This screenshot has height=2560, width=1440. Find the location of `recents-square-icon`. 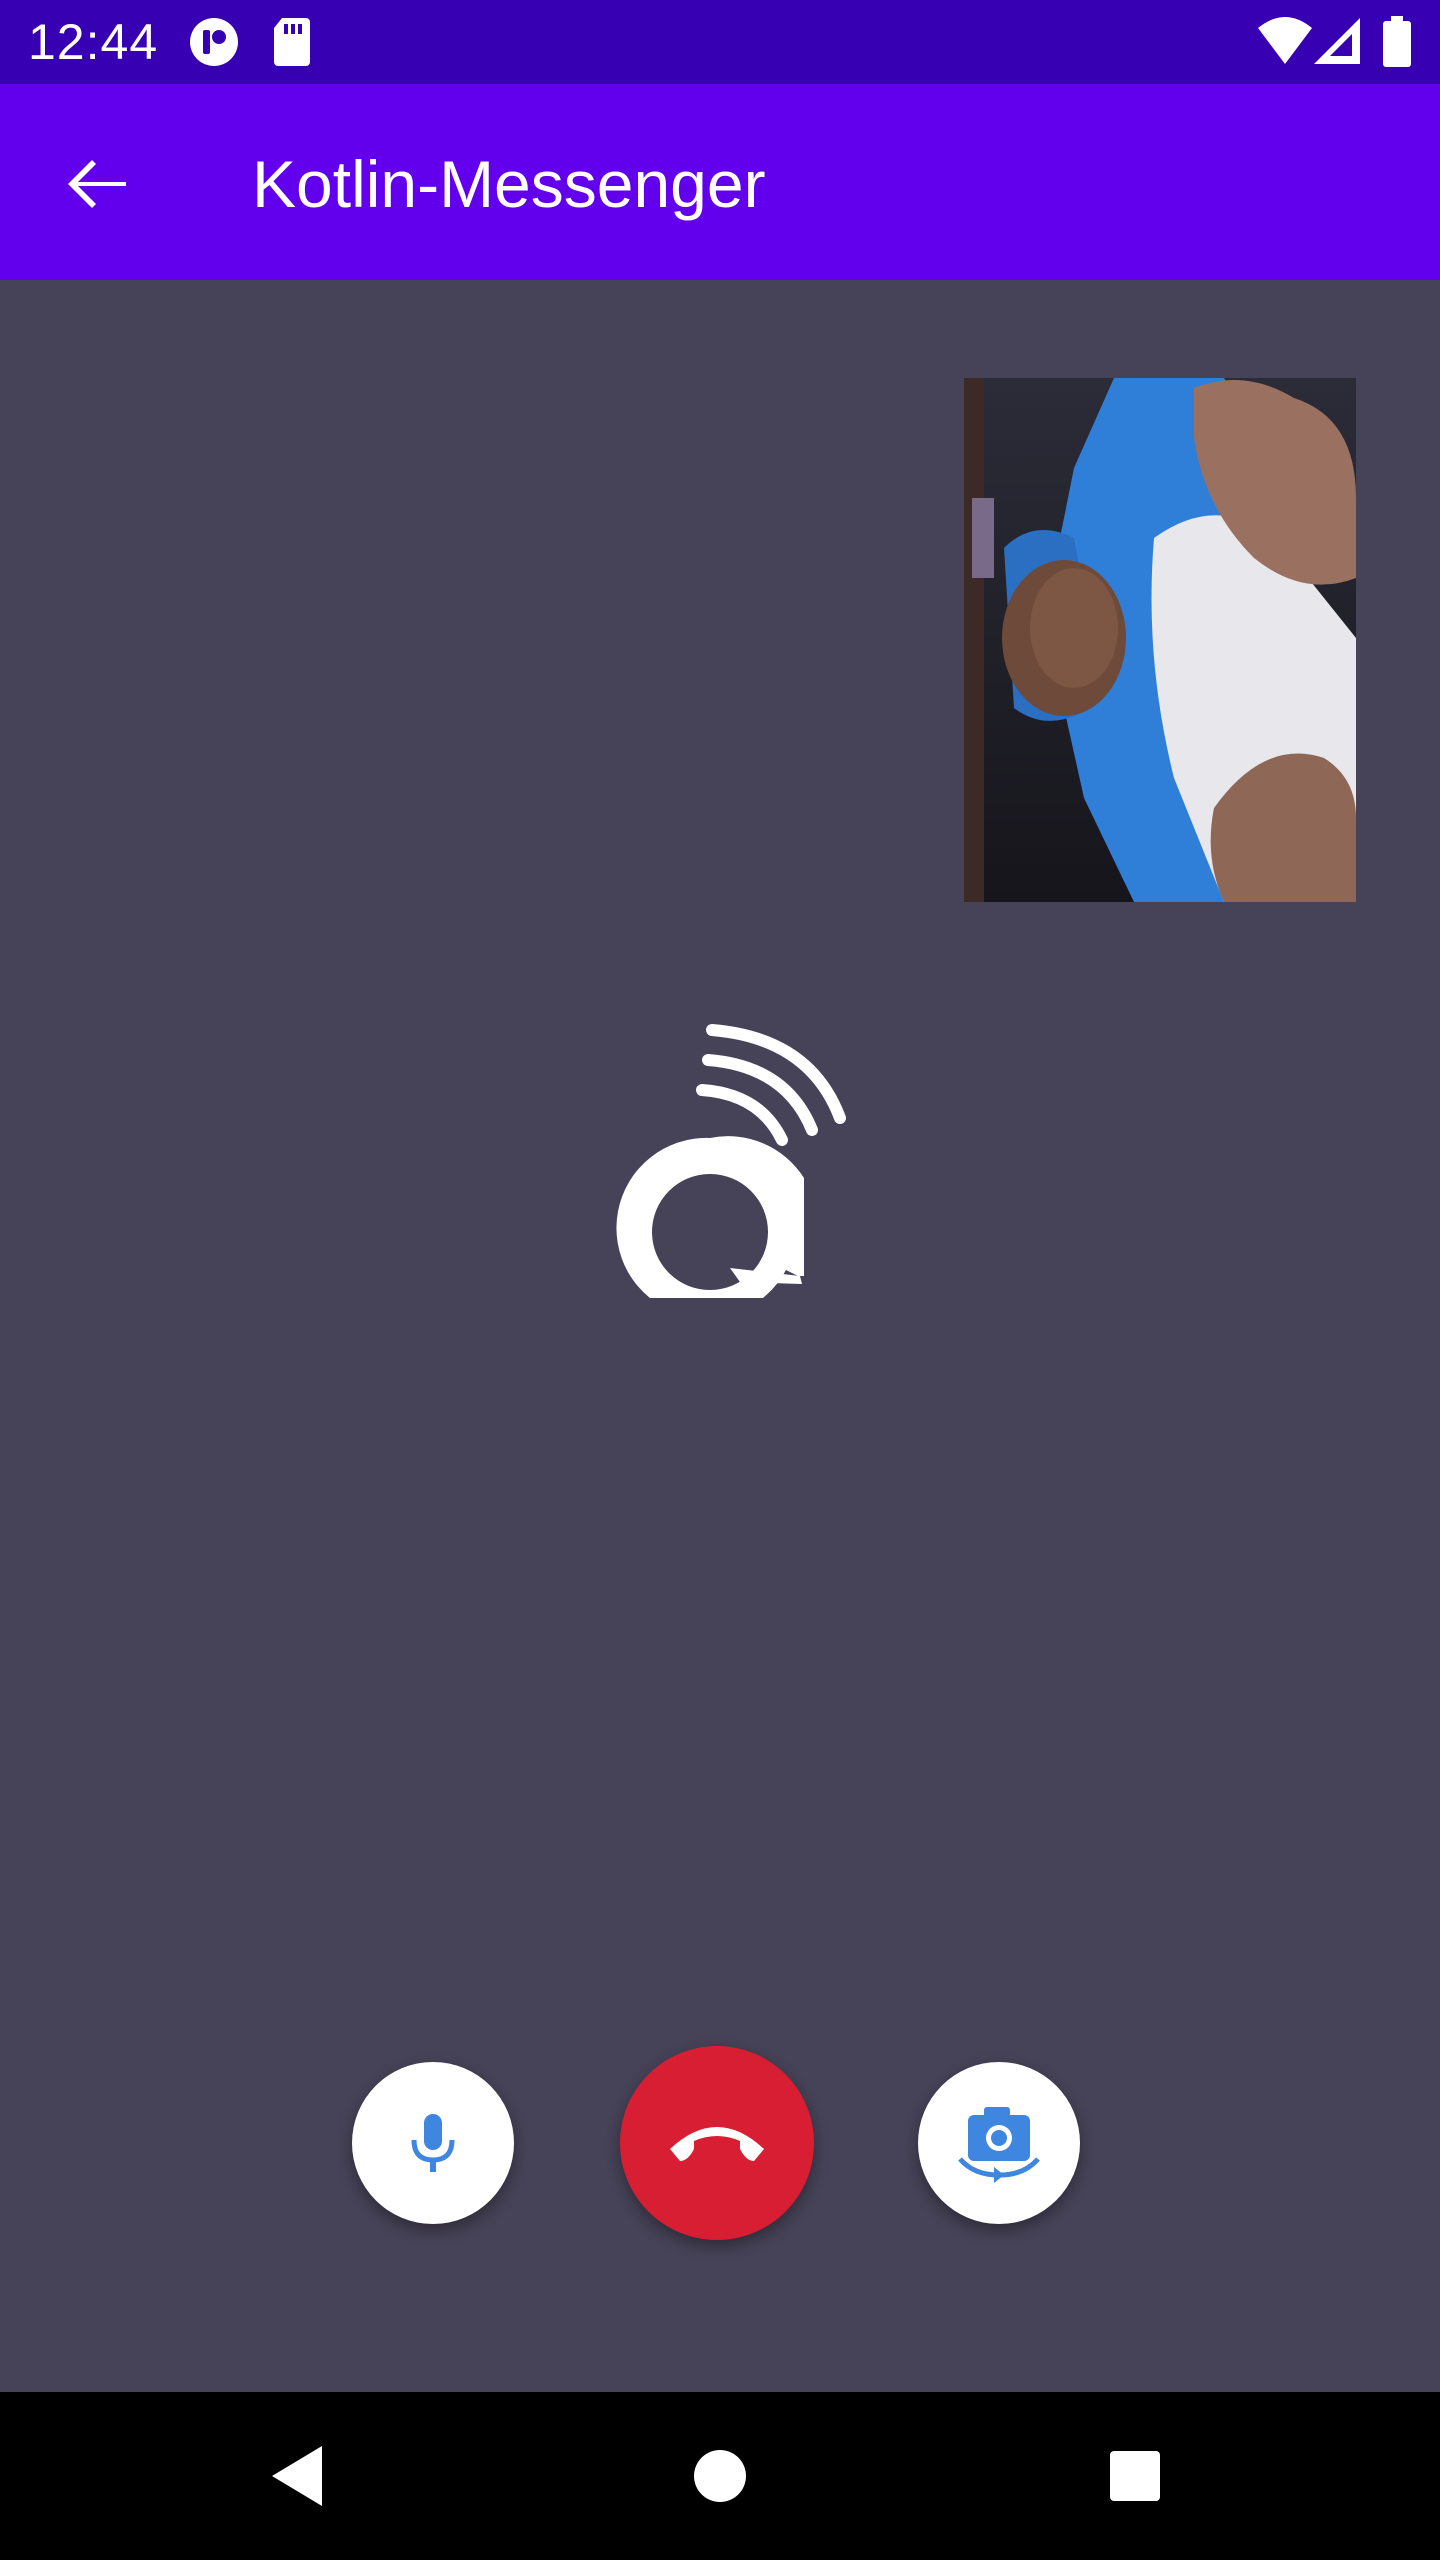

recents-square-icon is located at coordinates (1135, 2476).